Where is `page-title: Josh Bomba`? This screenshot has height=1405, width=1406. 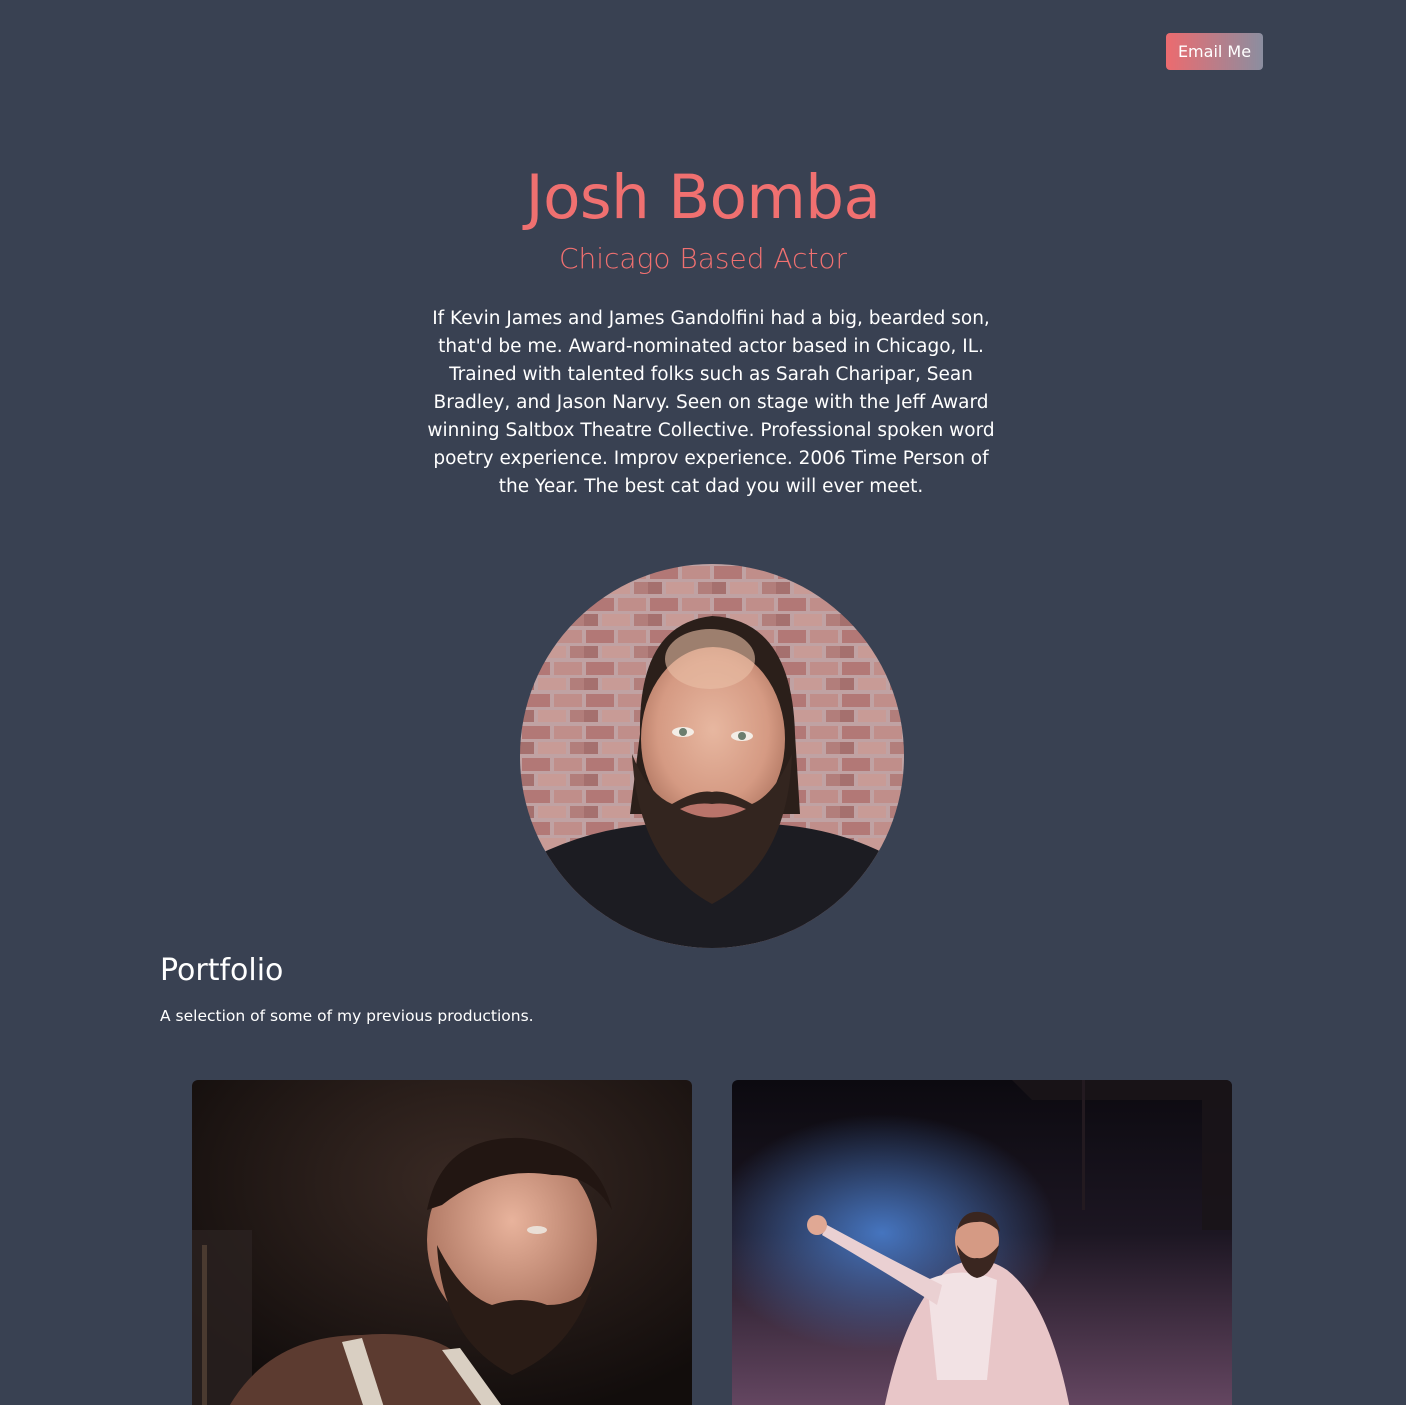
page-title: Josh Bomba is located at coordinates (703, 197).